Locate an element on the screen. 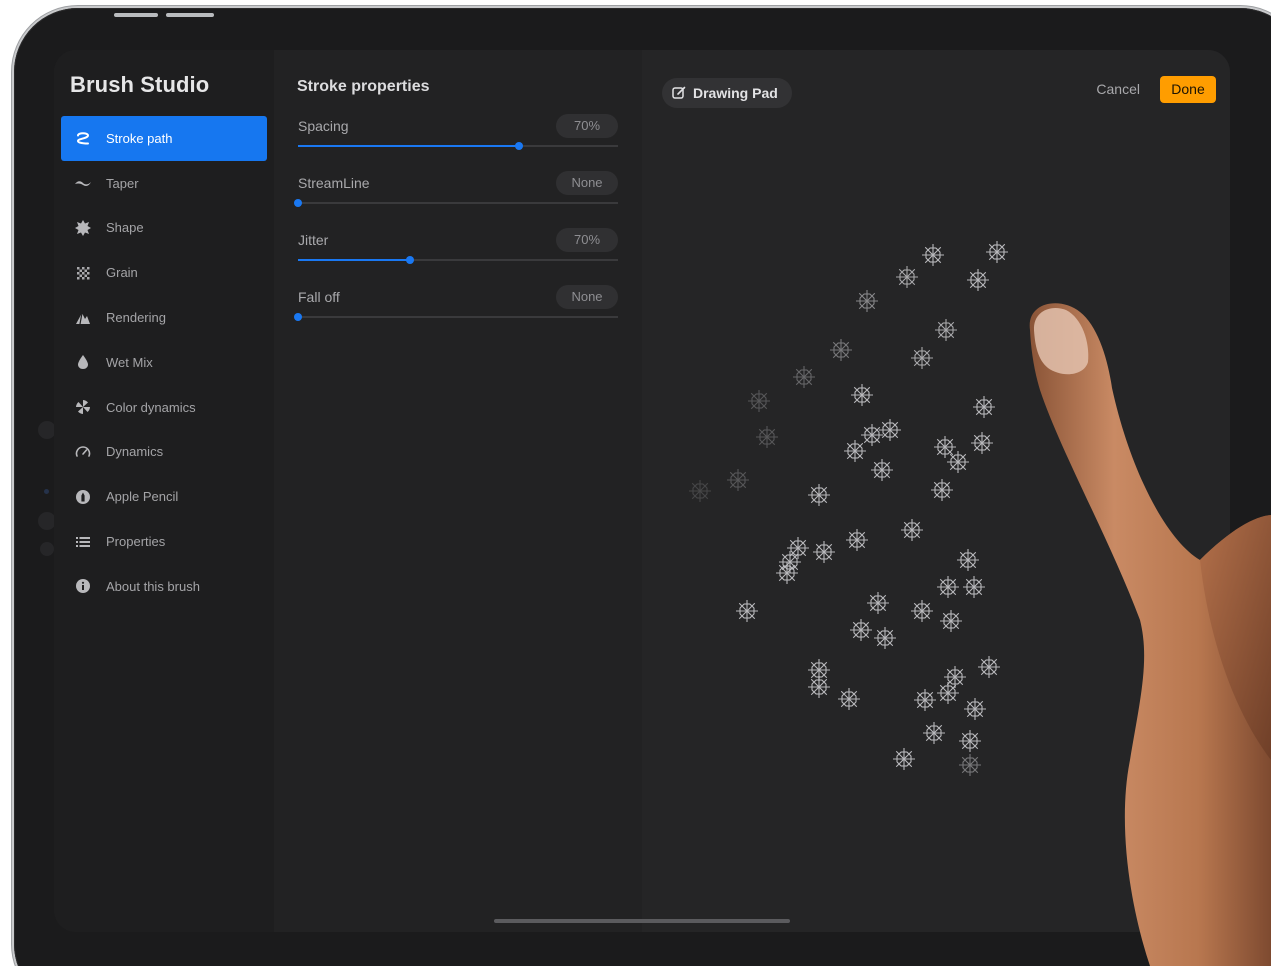  sidebar-item-properties: Properties is located at coordinates (164, 541).